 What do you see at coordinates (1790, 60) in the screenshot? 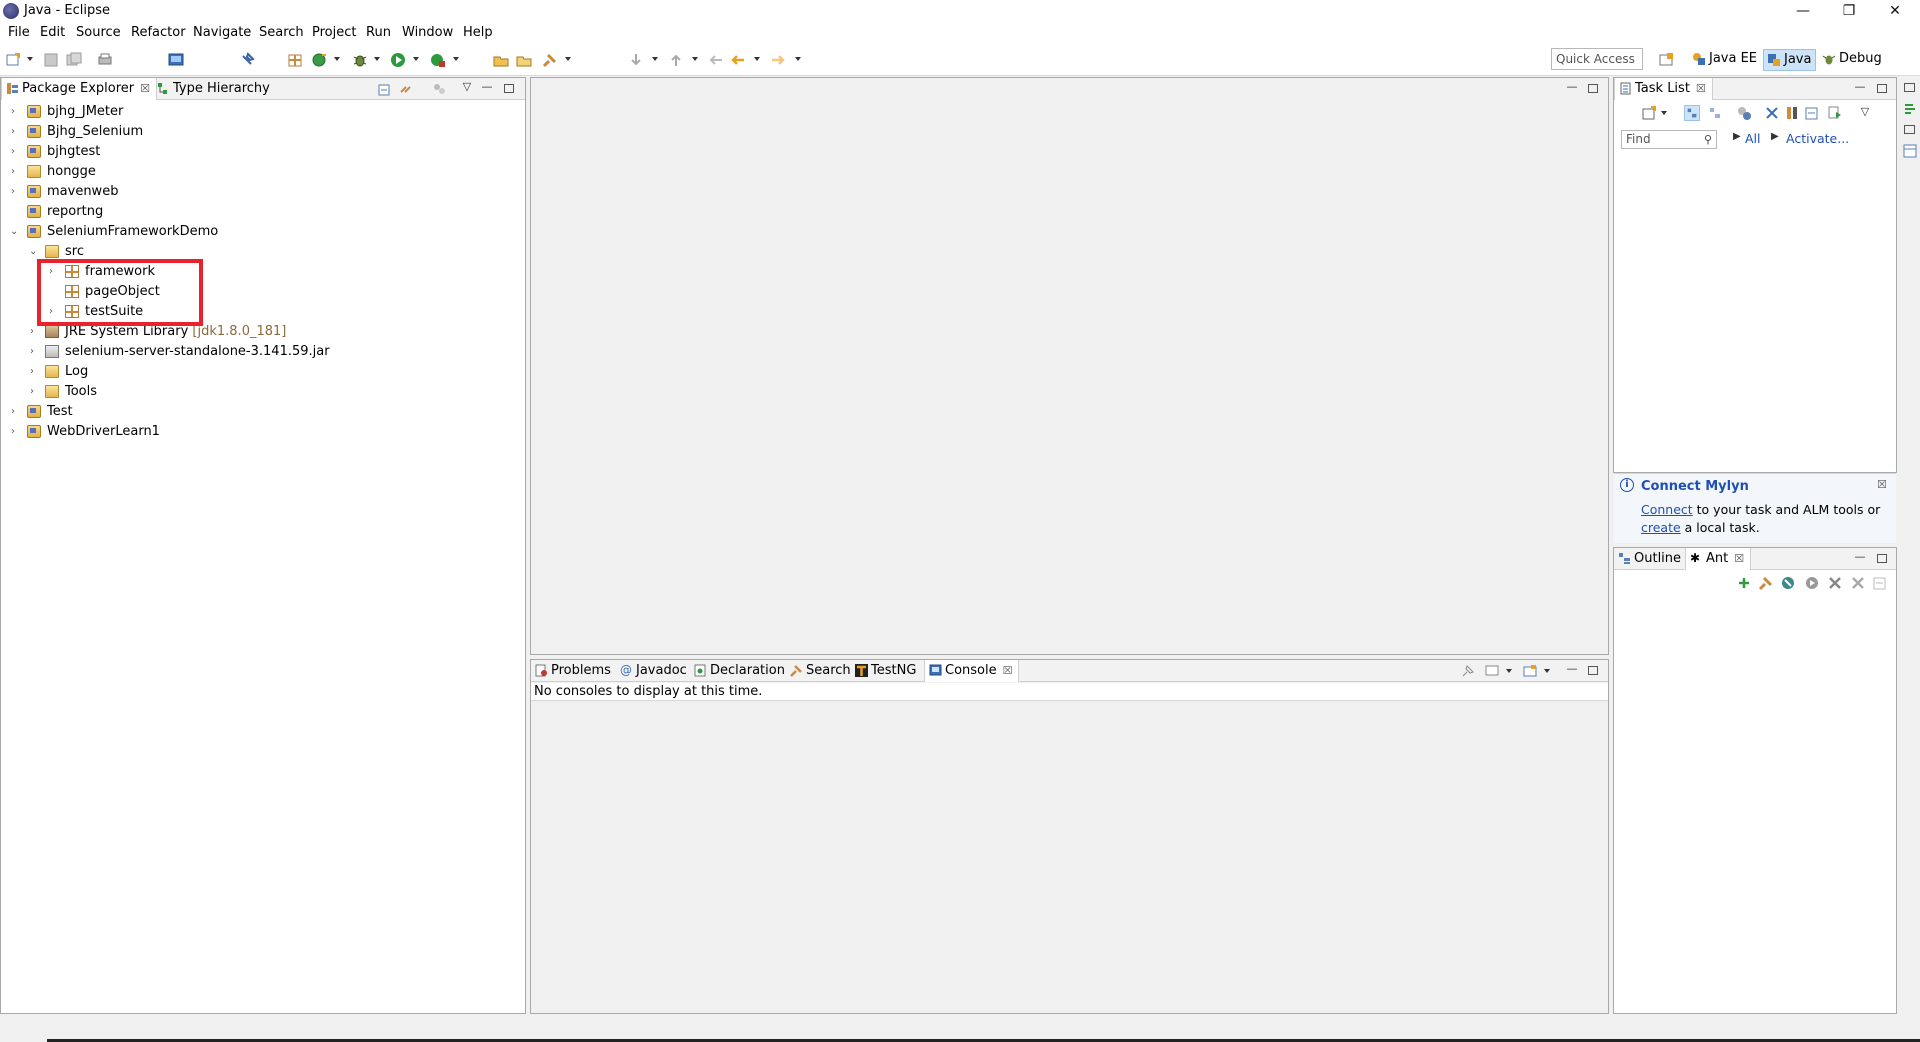
I see `perspective-java: Java` at bounding box center [1790, 60].